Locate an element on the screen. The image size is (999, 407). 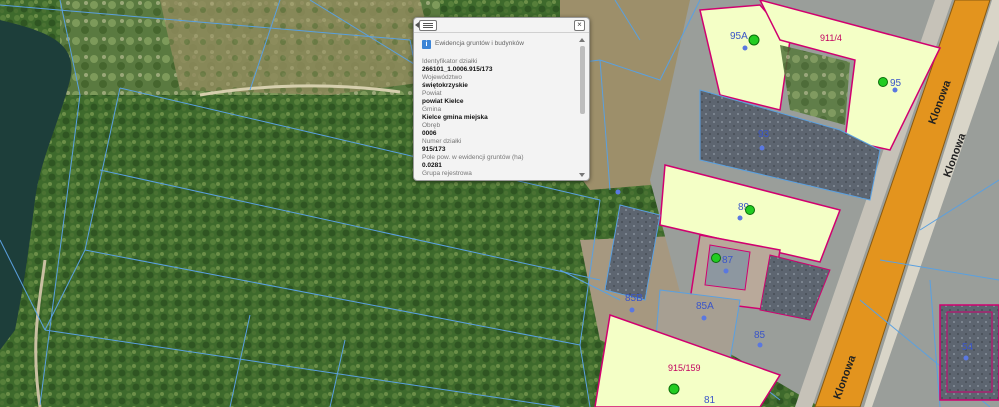
building-number-93: 93 is located at coordinates (764, 134).